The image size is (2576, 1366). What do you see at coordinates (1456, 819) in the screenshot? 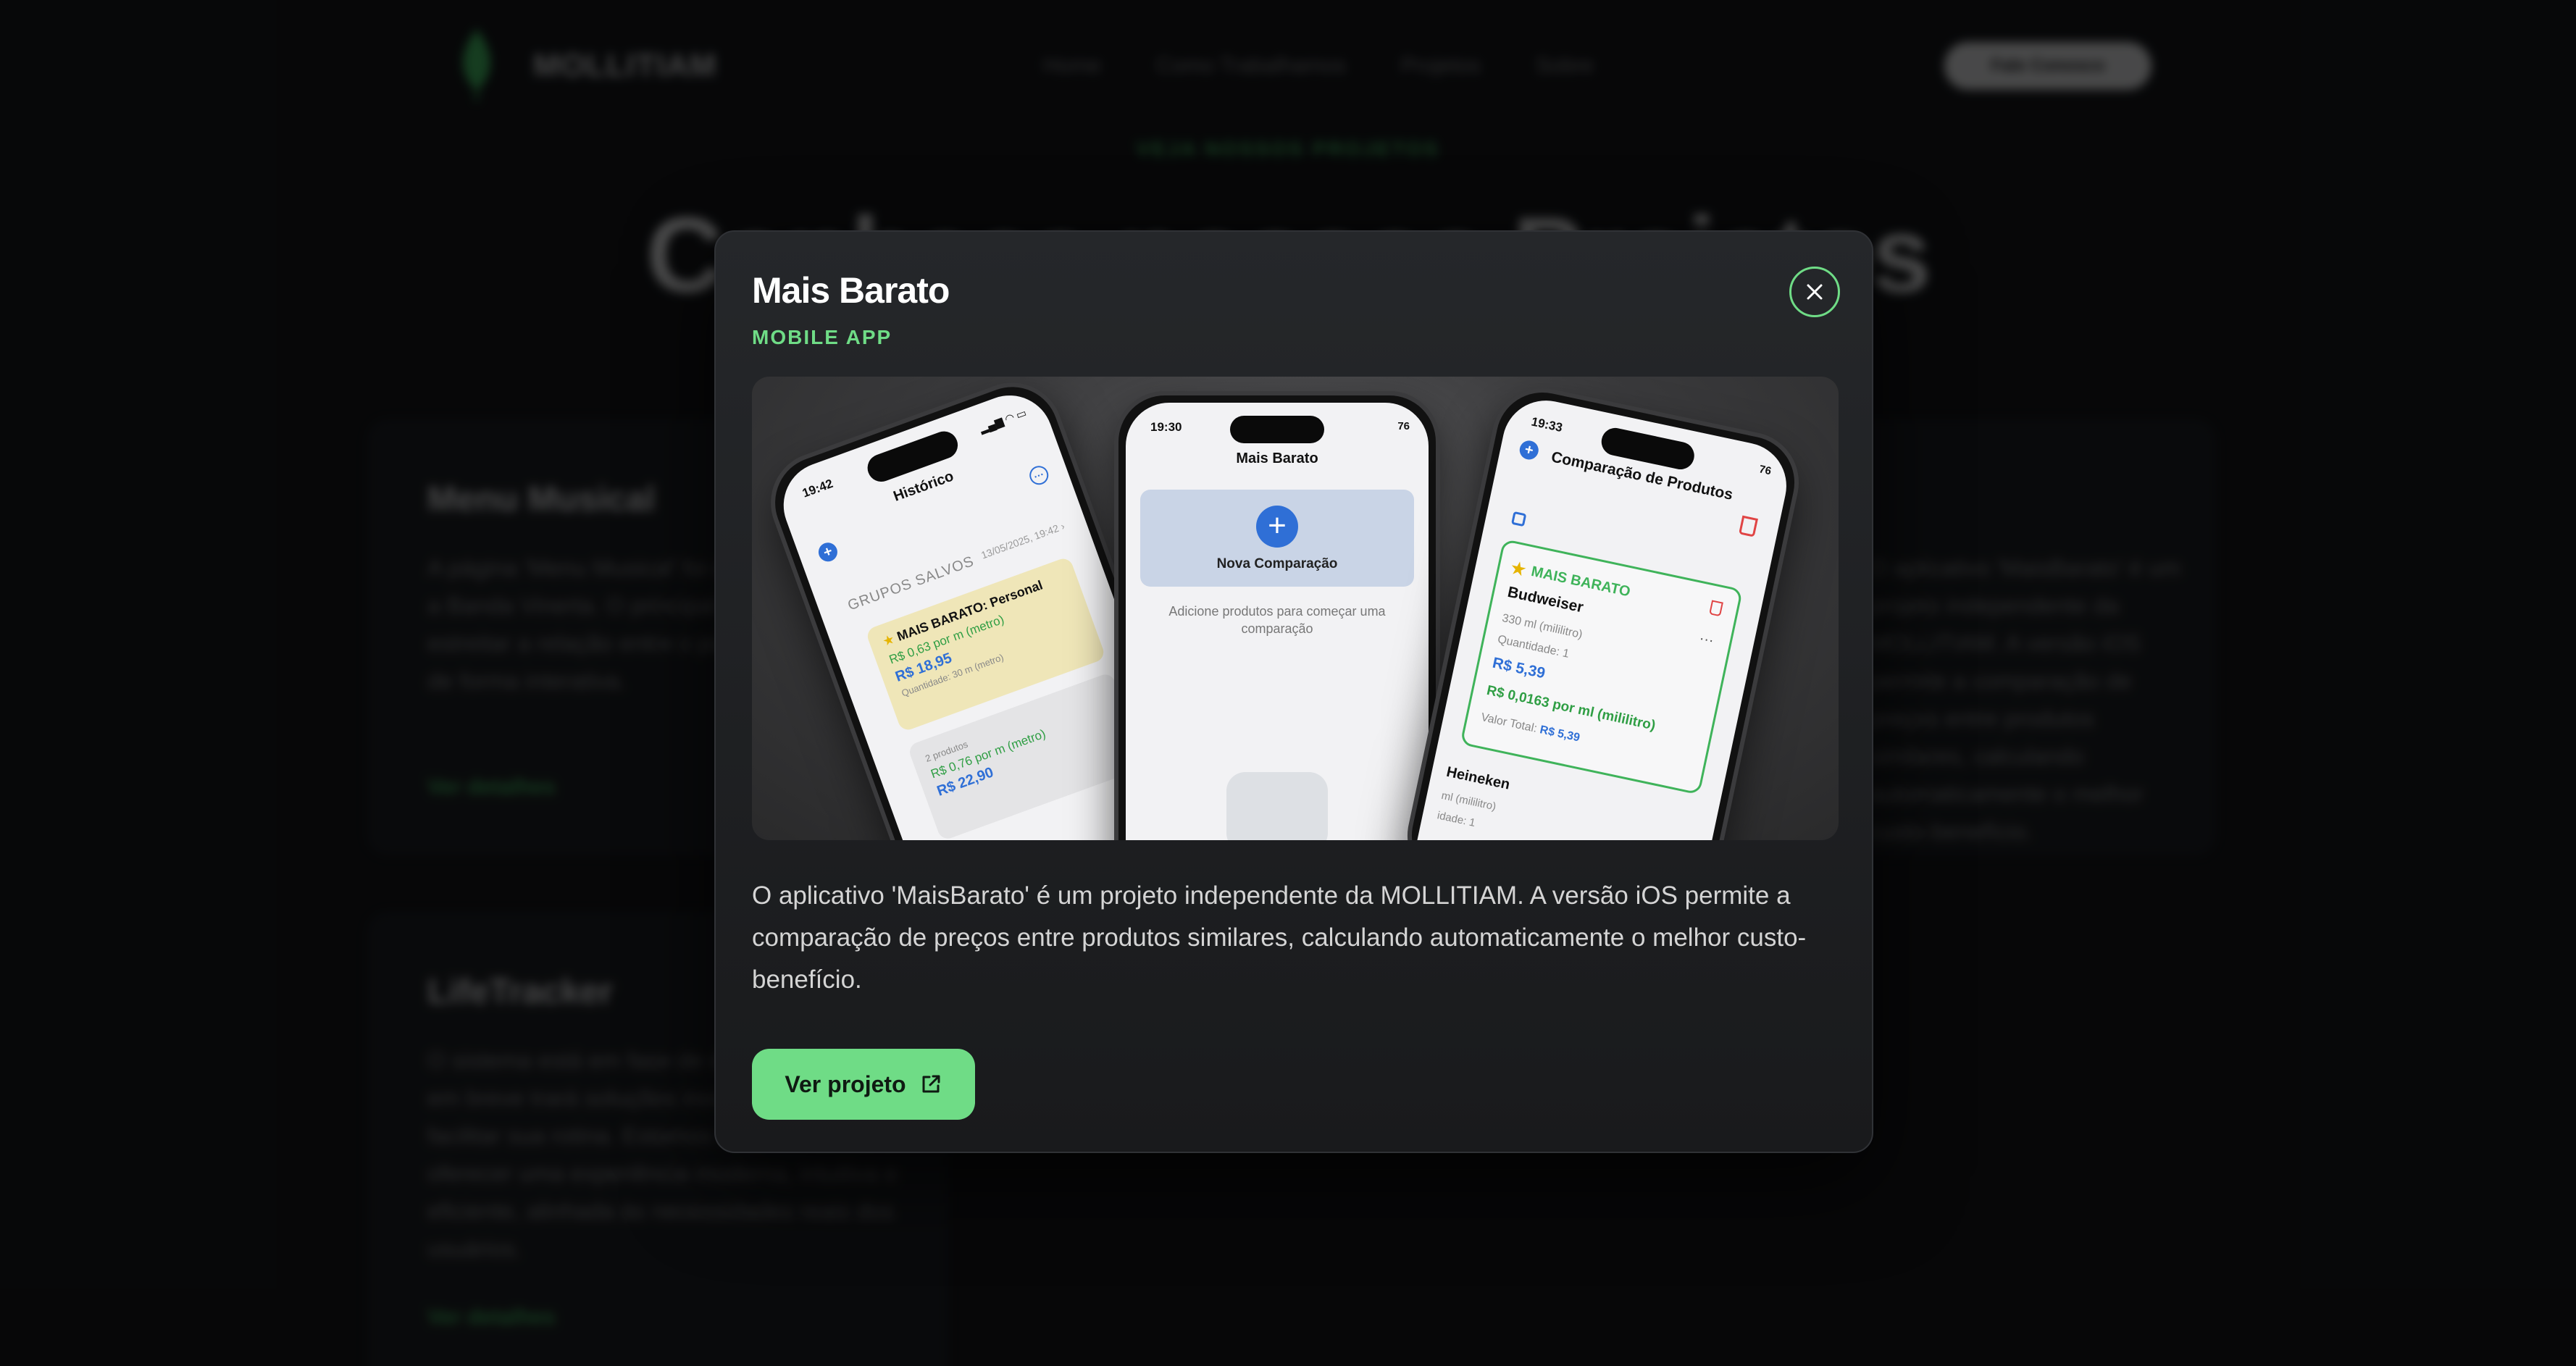
I see `product-quantity: idade: 1` at bounding box center [1456, 819].